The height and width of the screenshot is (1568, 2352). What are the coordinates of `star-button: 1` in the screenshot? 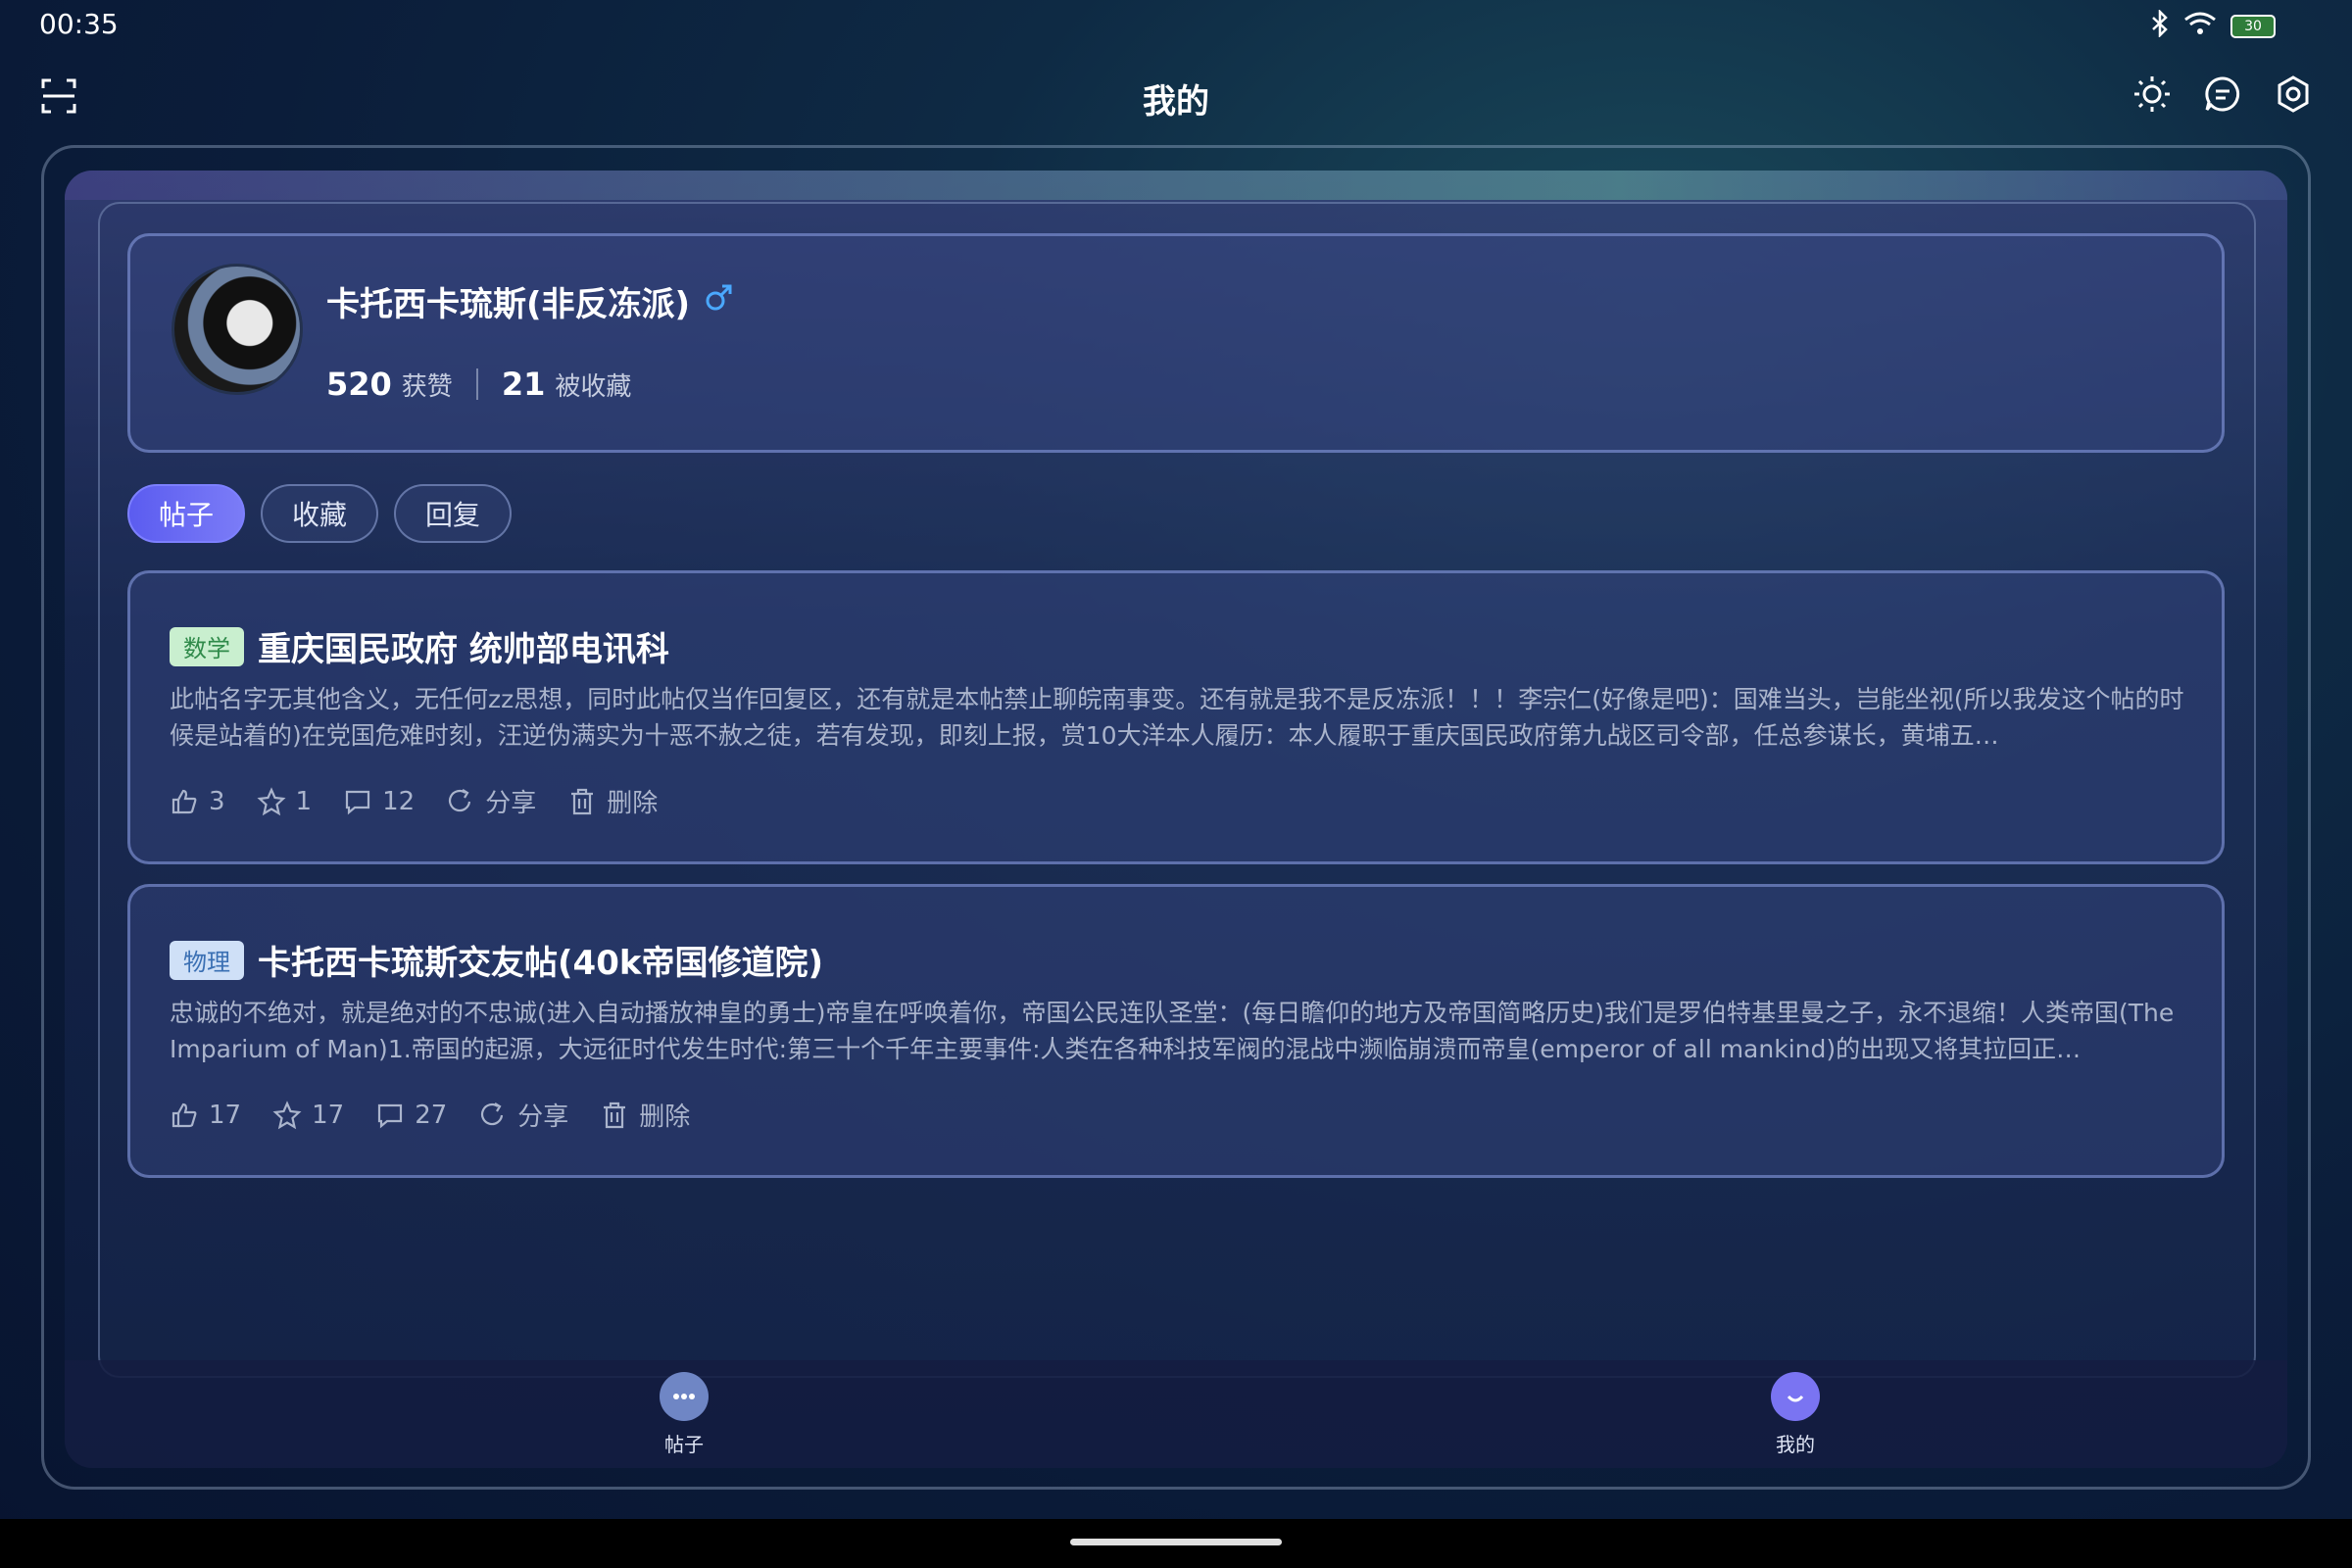 It's located at (285, 801).